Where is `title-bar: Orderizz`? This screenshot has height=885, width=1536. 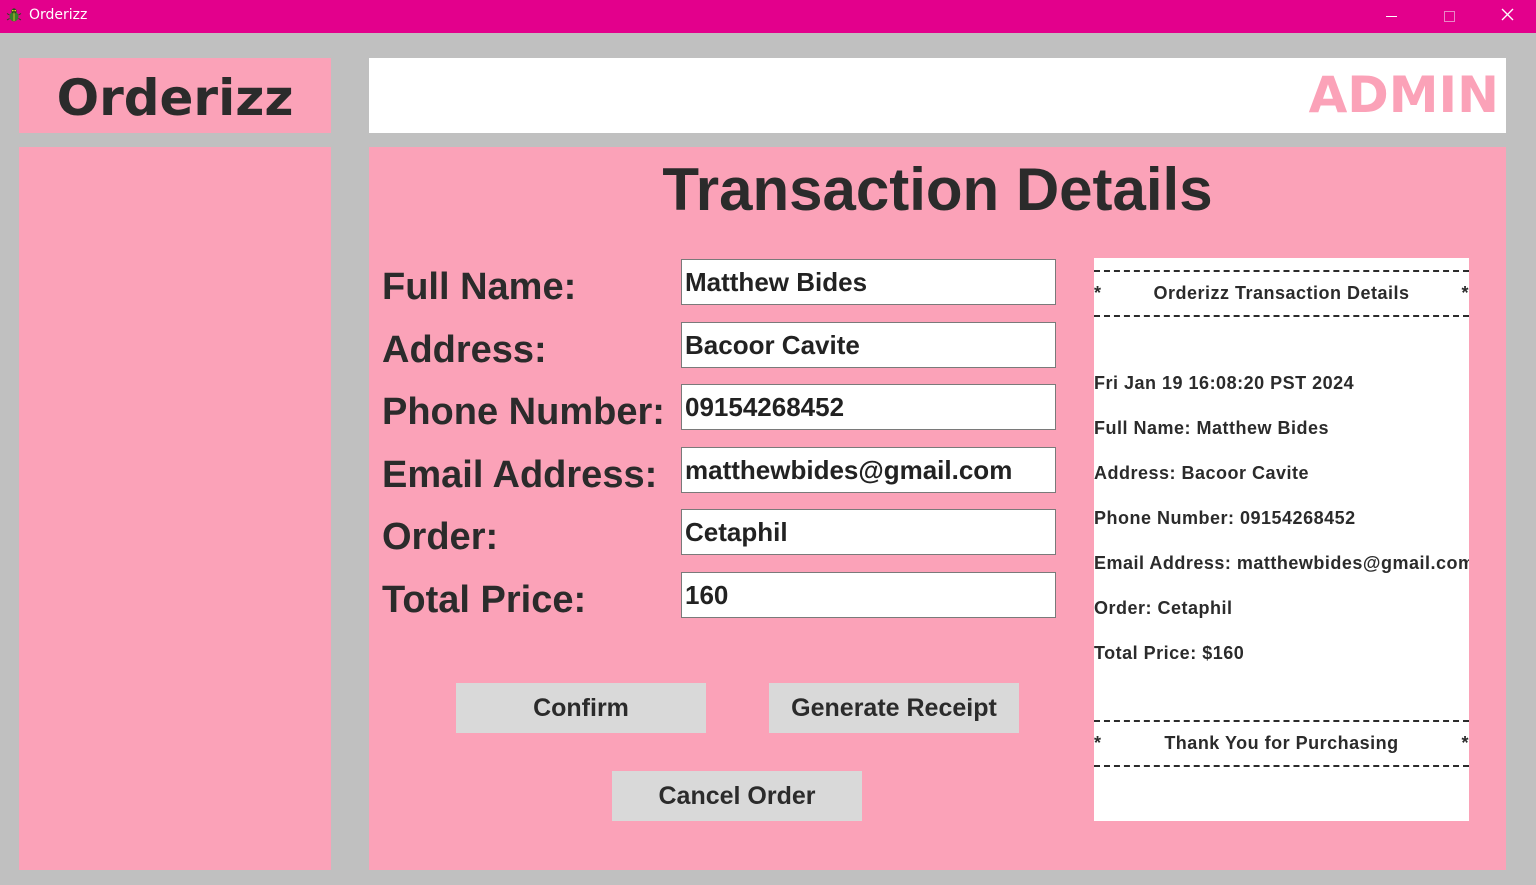
title-bar: Orderizz is located at coordinates (768, 16).